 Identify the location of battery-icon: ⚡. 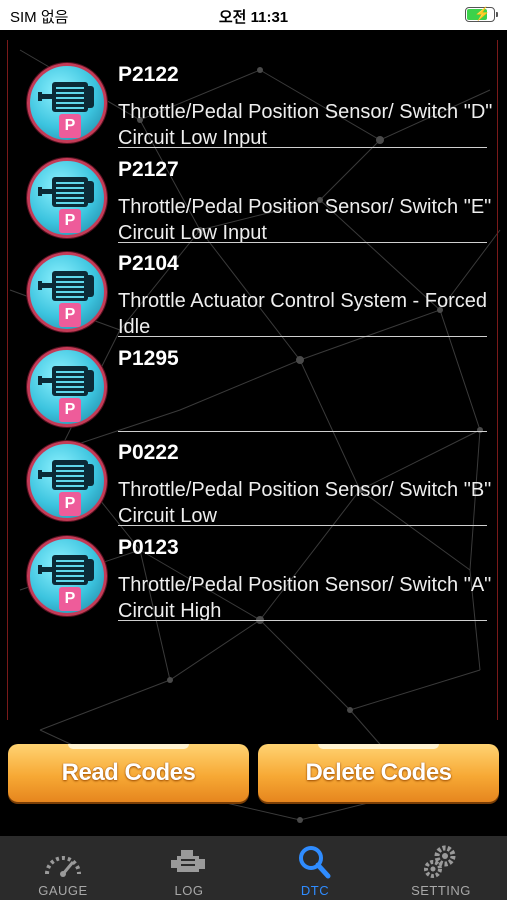
(481, 14).